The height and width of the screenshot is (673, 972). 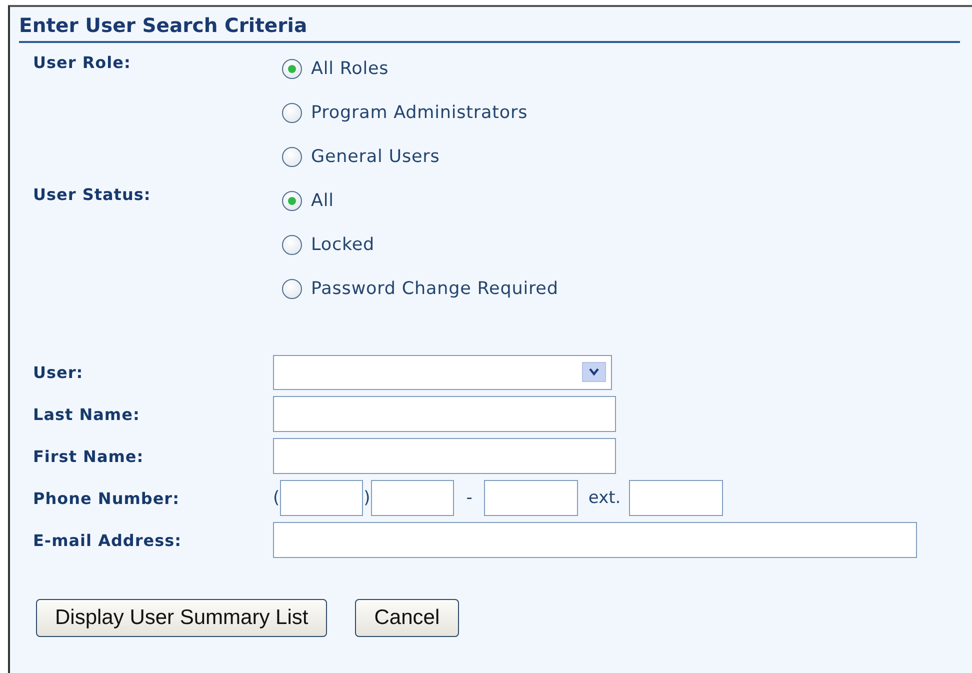 I want to click on field-label: First Name:, so click(x=88, y=456).